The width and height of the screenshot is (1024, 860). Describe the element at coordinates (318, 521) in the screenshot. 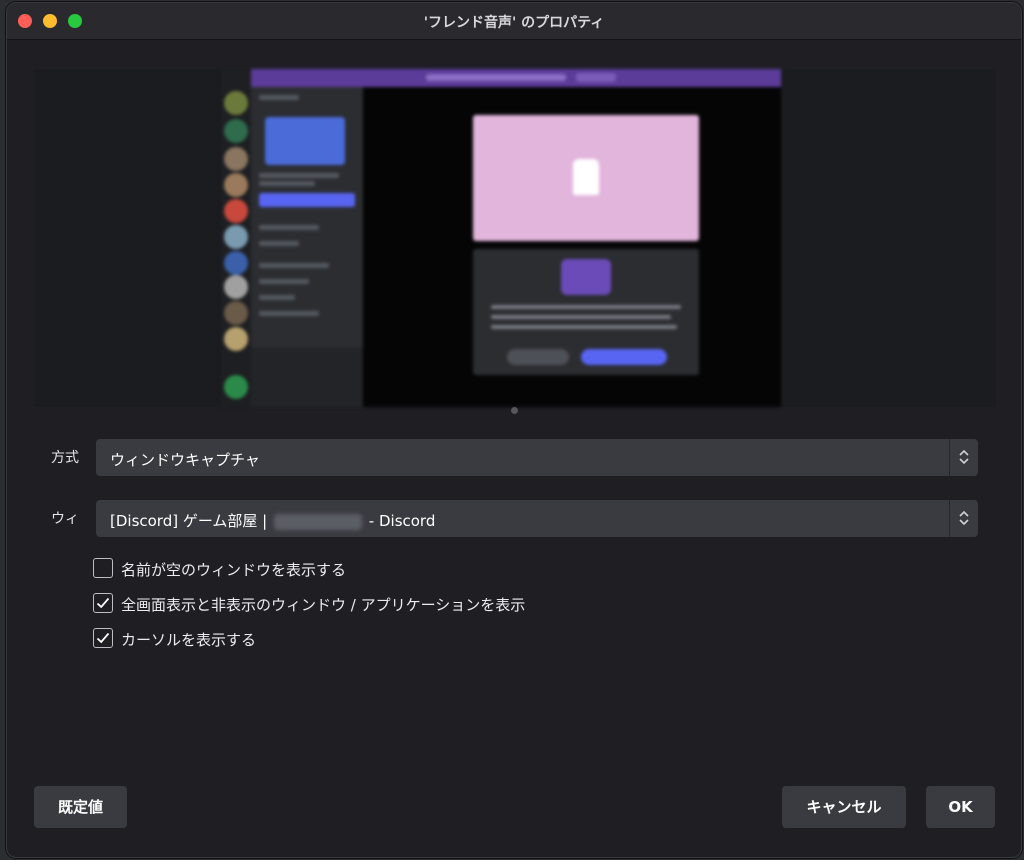

I see `redacted-text` at that location.